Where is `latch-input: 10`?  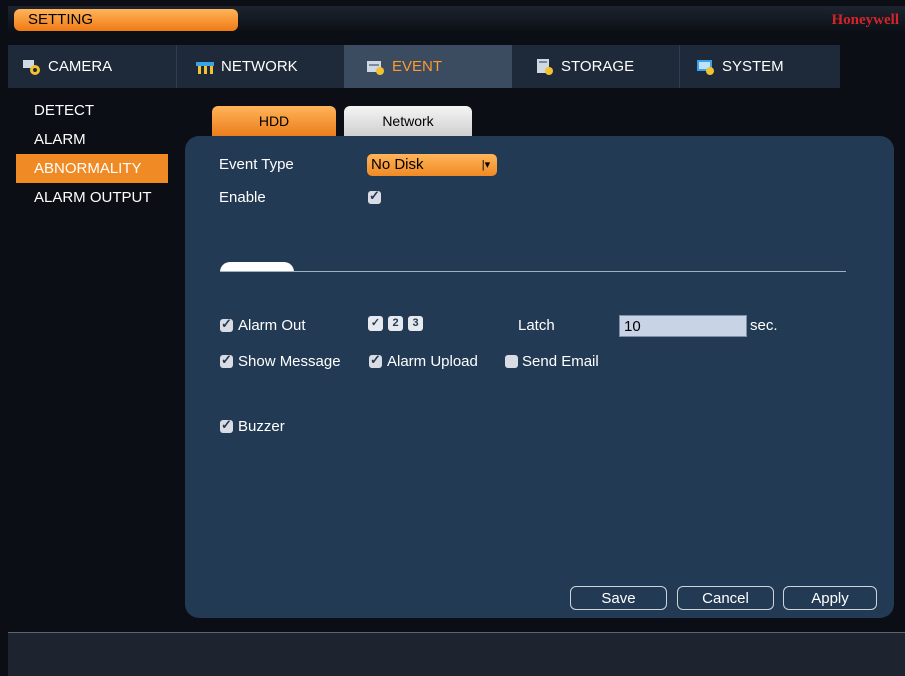 latch-input: 10 is located at coordinates (683, 326).